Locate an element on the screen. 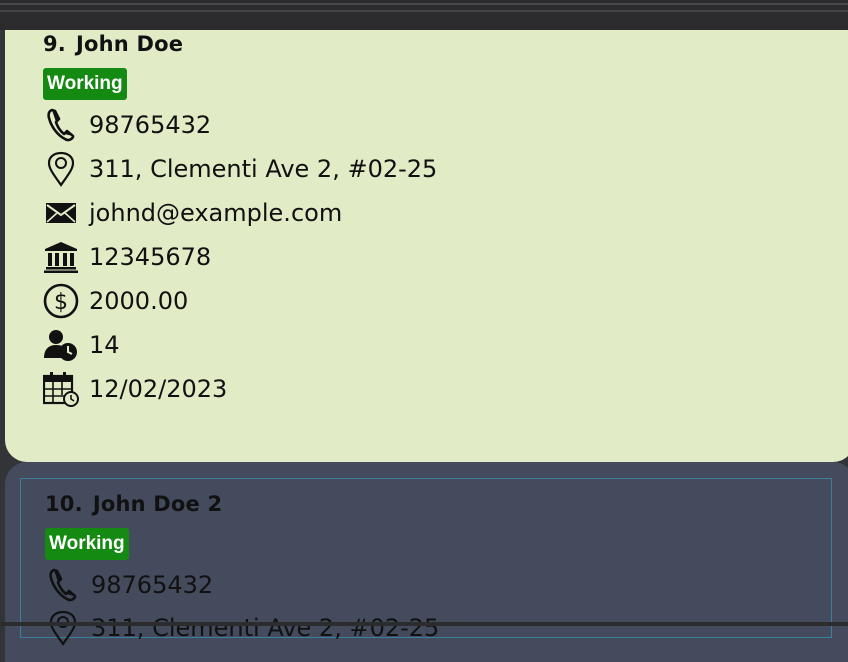 This screenshot has height=662, width=848. email-row: johnd@example.com is located at coordinates (192, 213).